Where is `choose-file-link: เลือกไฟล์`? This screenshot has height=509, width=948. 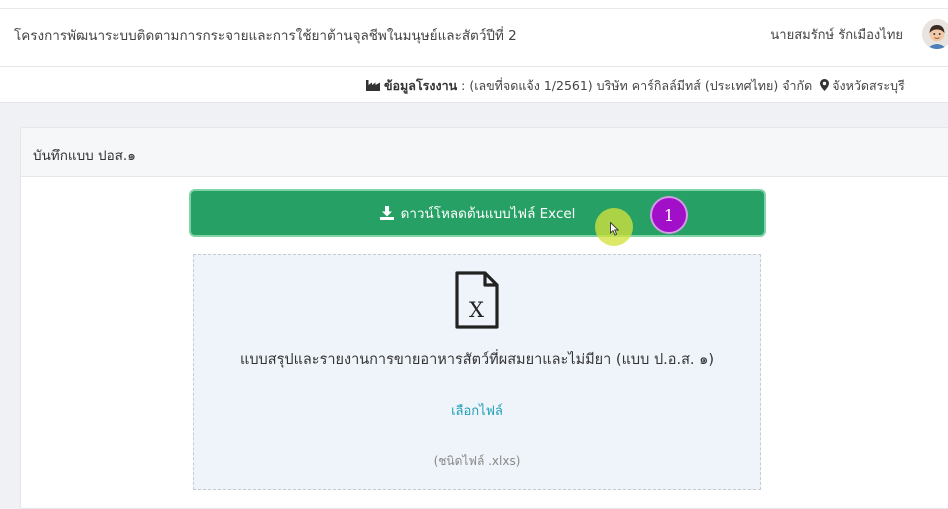 choose-file-link: เลือกไฟล์ is located at coordinates (477, 410).